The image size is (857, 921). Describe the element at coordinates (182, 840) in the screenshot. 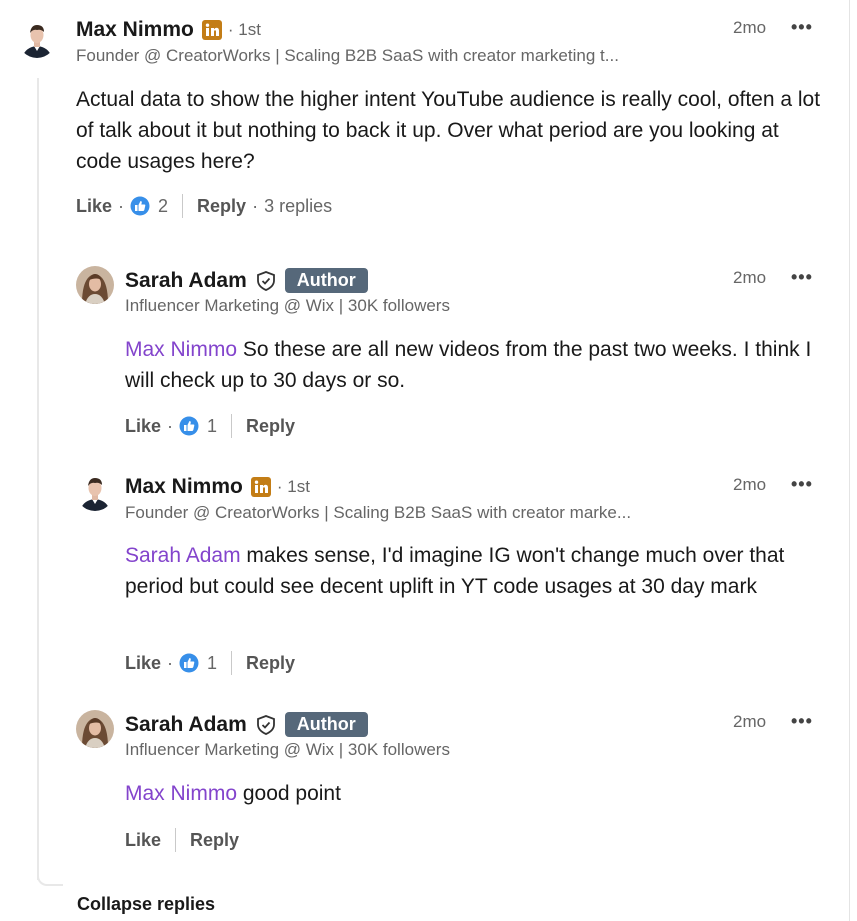

I see `comment-actions: Like Reply` at that location.